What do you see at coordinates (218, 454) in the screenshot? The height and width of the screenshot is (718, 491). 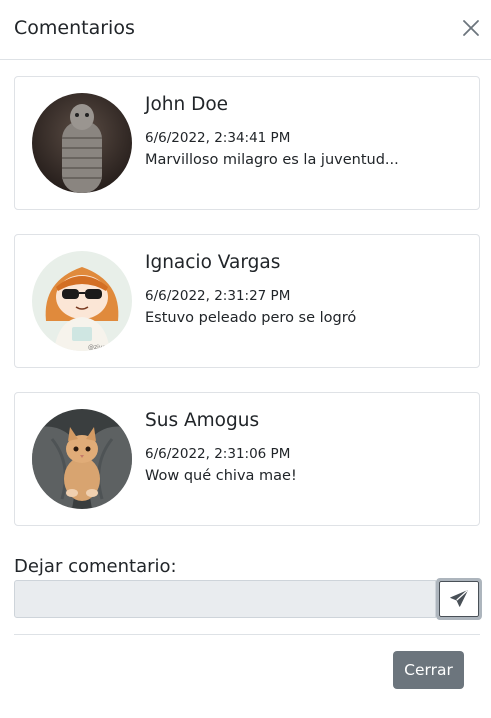 I see `comment-date: 6/6/2022, 2:31:06 PM` at bounding box center [218, 454].